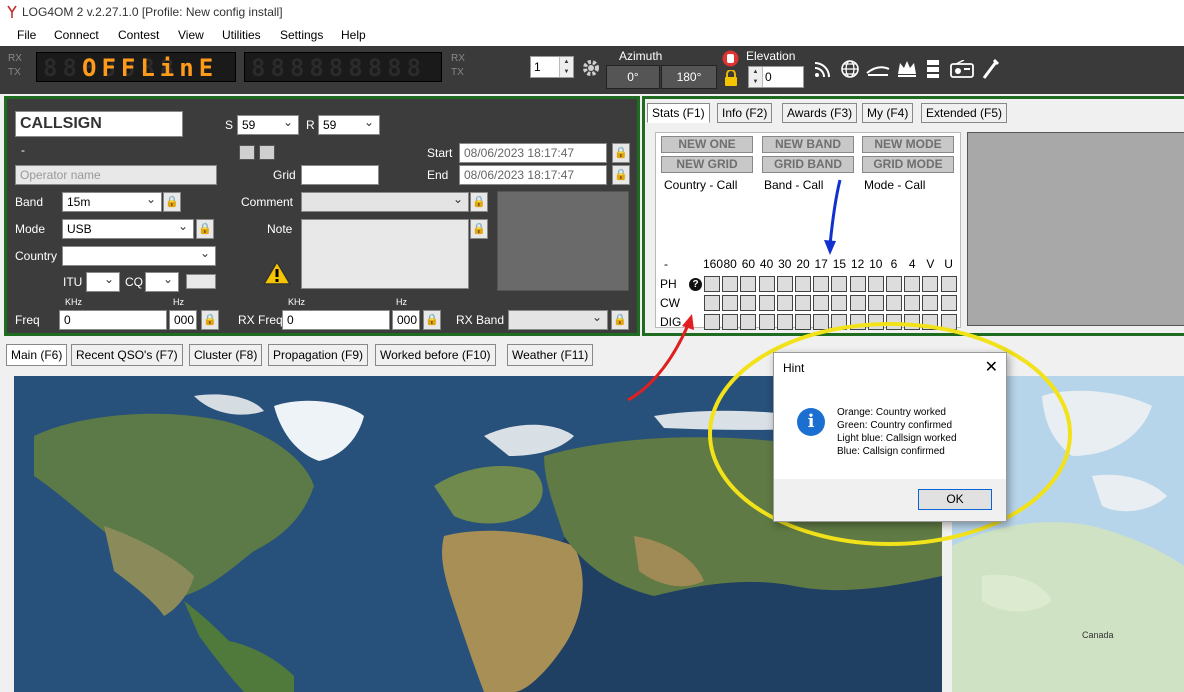 The image size is (1184, 692). I want to click on mode-select: USB, so click(128, 229).